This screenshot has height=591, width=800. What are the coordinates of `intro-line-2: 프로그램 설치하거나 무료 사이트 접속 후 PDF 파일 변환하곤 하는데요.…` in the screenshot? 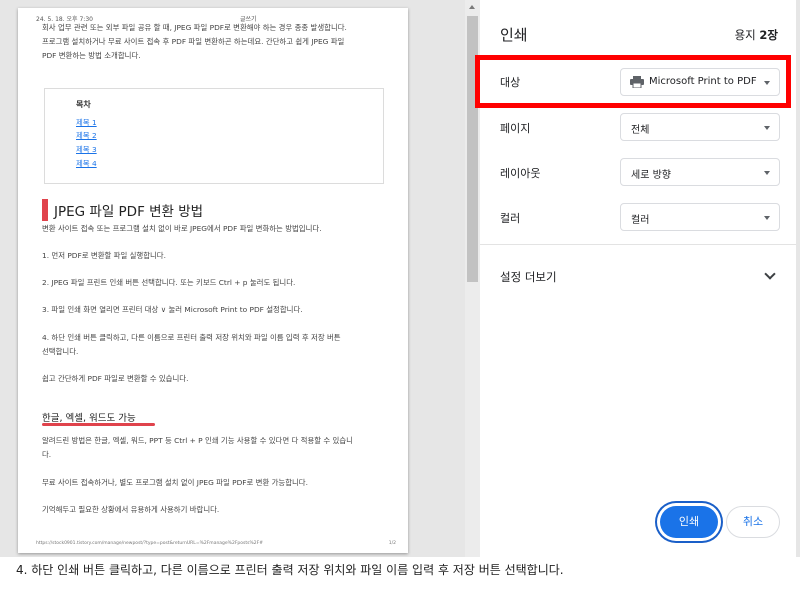 It's located at (193, 41).